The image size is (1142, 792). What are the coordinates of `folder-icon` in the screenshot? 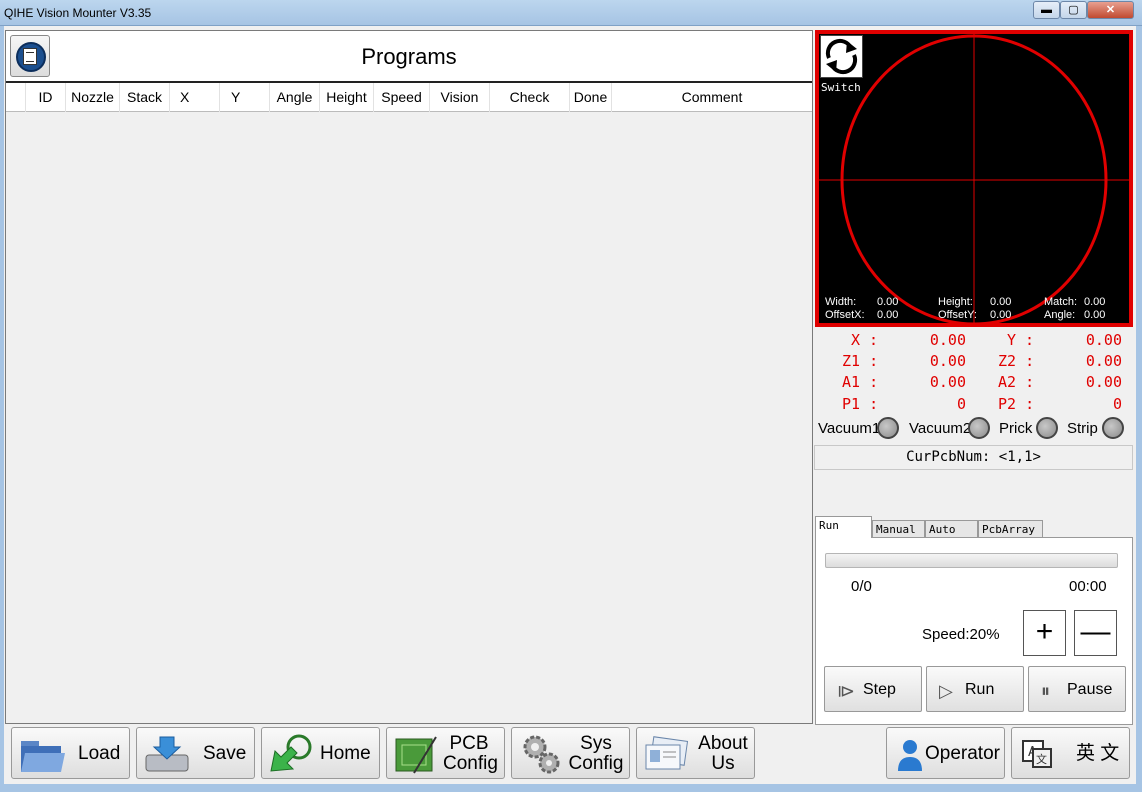 It's located at (43, 756).